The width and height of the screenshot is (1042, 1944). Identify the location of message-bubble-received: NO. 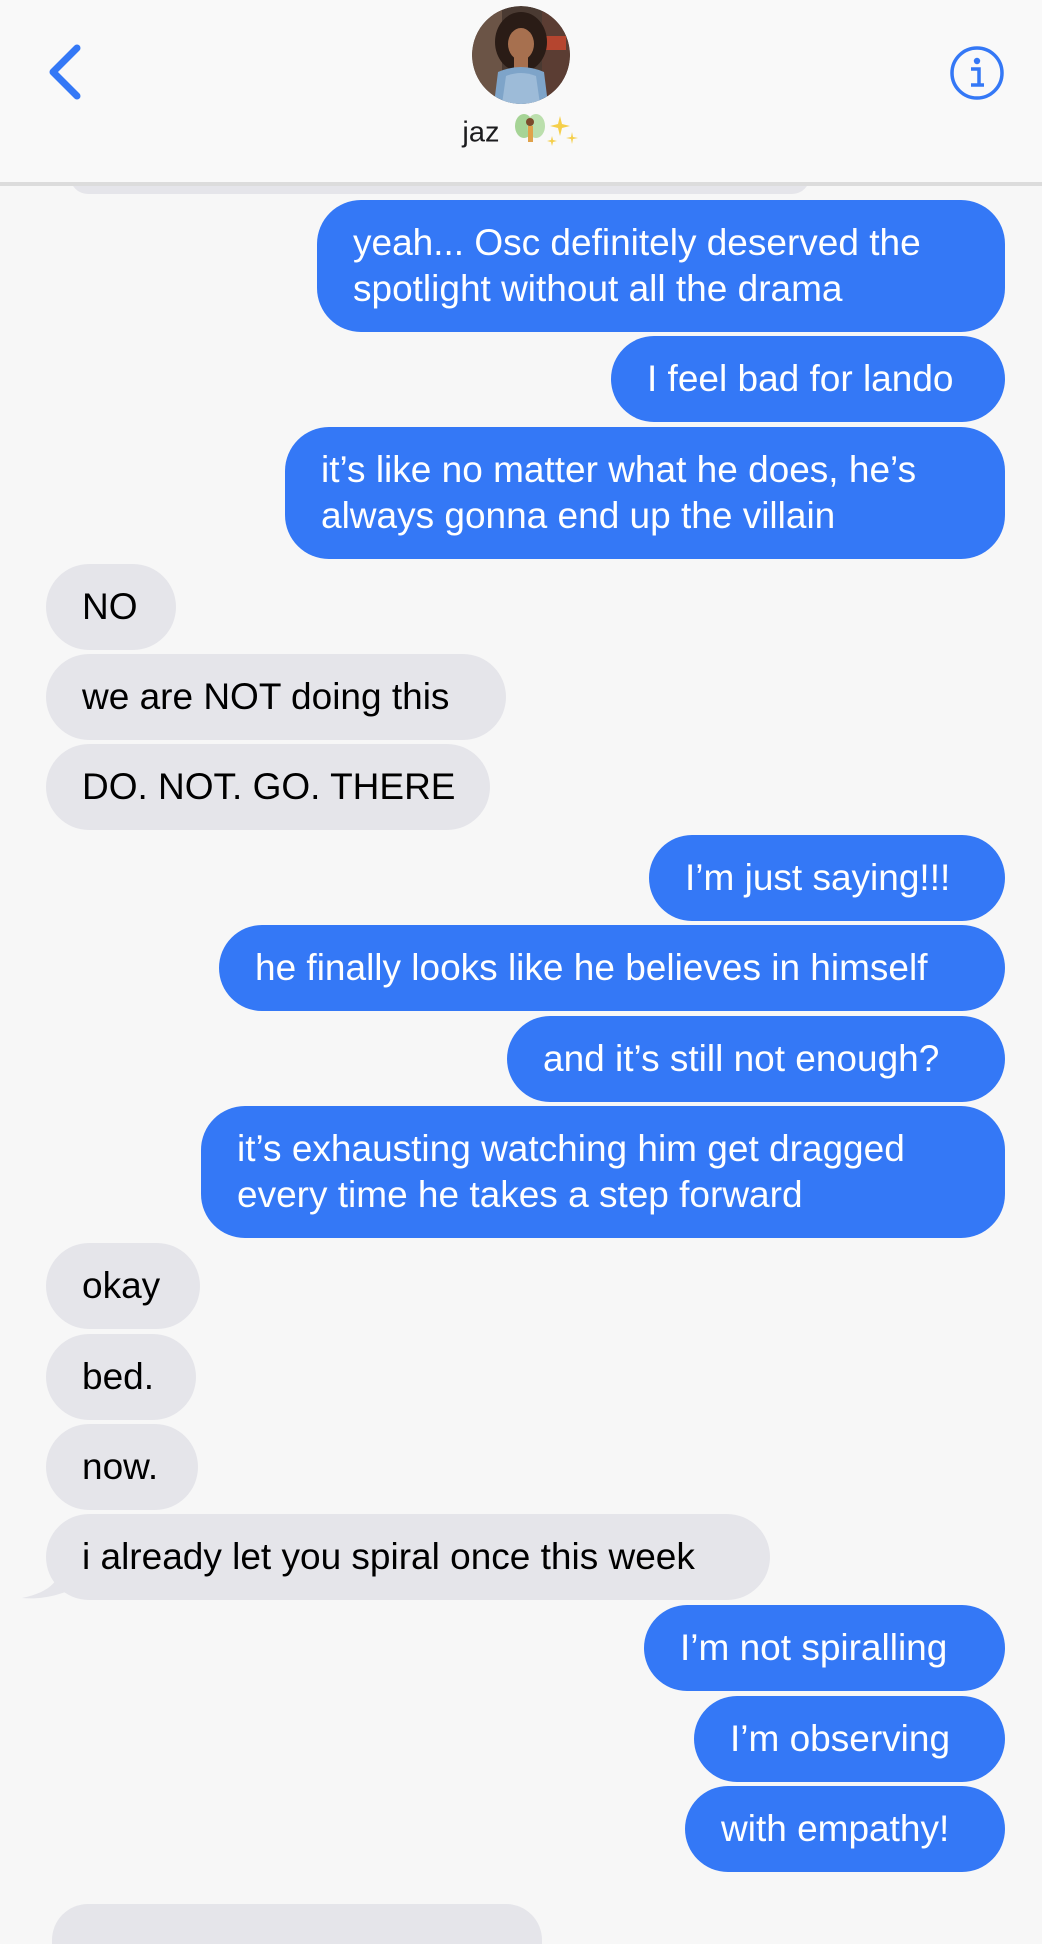
(111, 607).